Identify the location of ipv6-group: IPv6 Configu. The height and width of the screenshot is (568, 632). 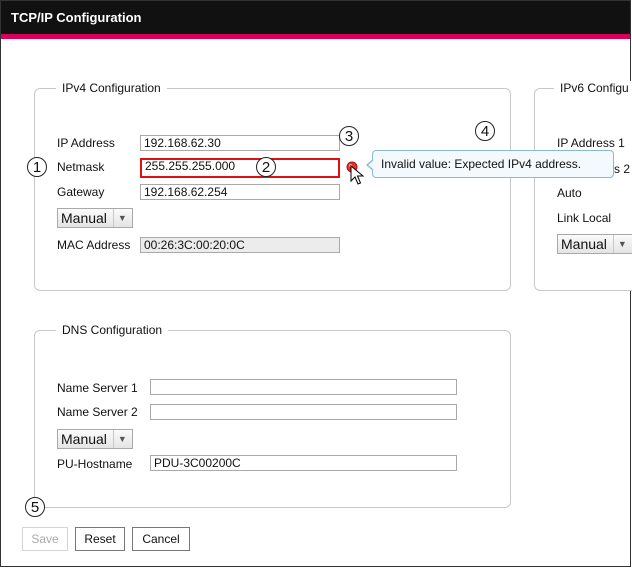
(583, 186).